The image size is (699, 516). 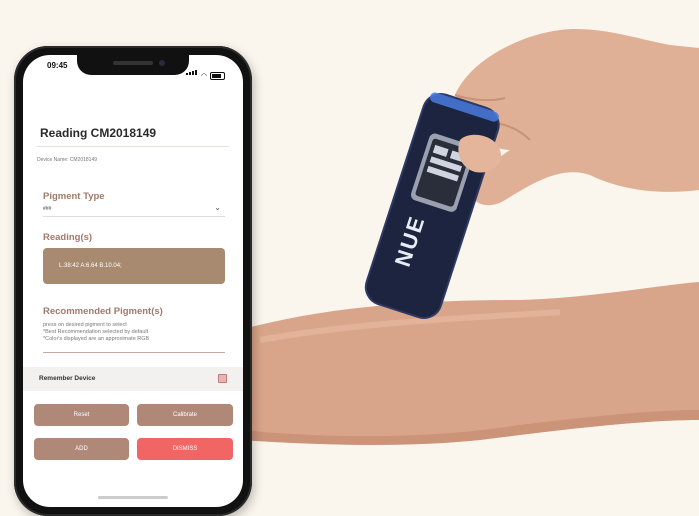 I want to click on pigment-list-divider, so click(x=134, y=352).